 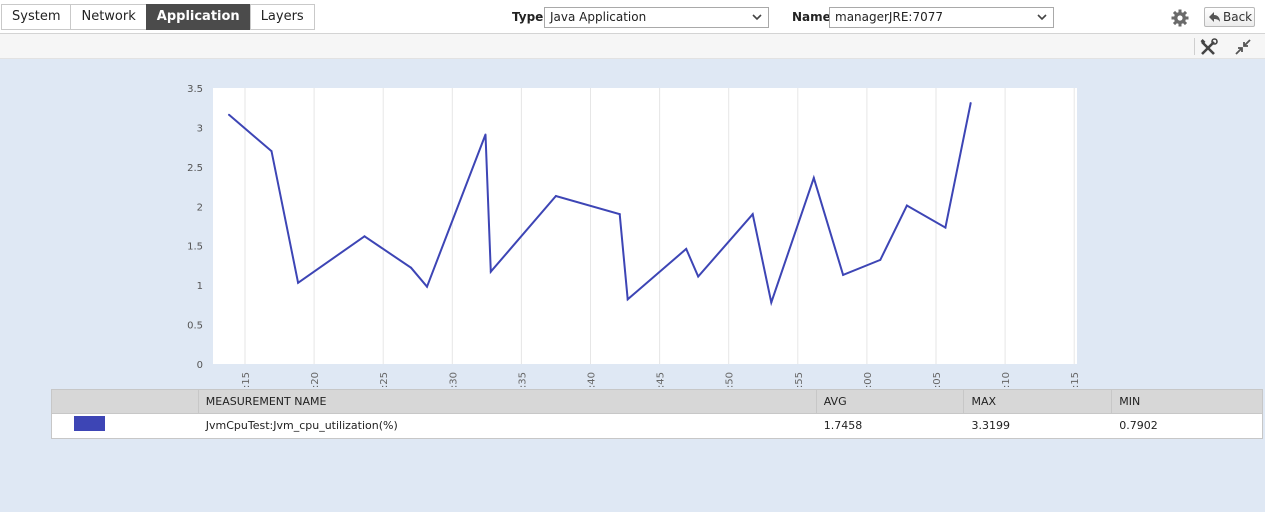 What do you see at coordinates (195, 89) in the screenshot?
I see `y-tick-label: 3.5` at bounding box center [195, 89].